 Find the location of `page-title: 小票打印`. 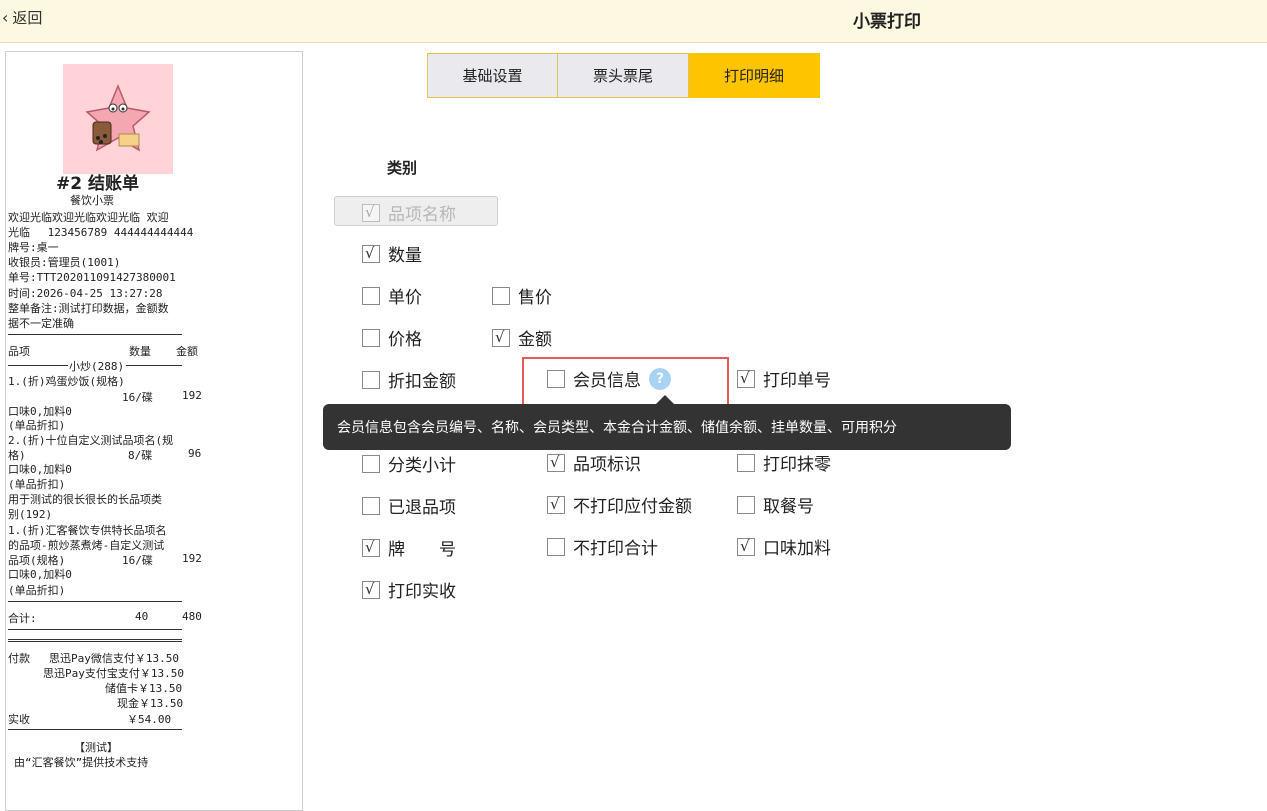

page-title: 小票打印 is located at coordinates (887, 22).